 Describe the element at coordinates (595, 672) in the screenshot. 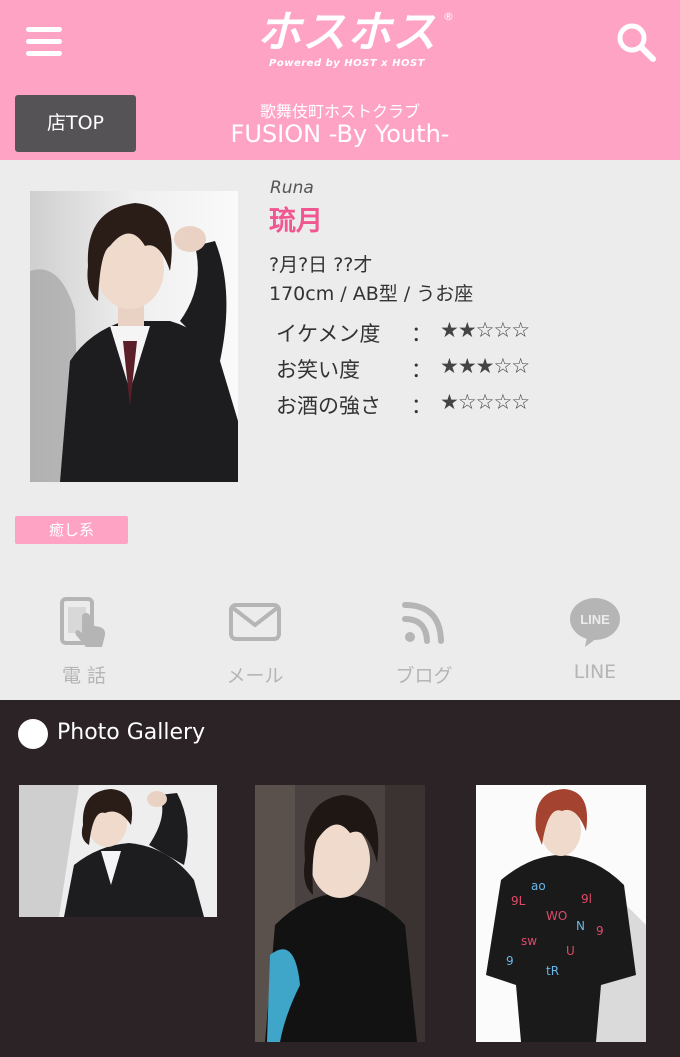

I see `contact-label: LINE` at that location.